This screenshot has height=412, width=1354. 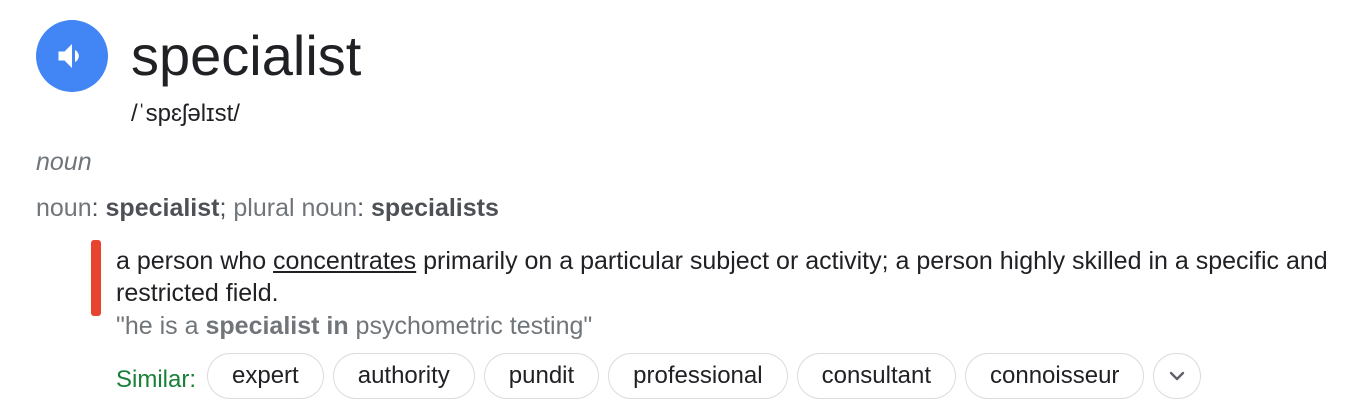 What do you see at coordinates (403, 376) in the screenshot?
I see `similar-chip-authority: authority` at bounding box center [403, 376].